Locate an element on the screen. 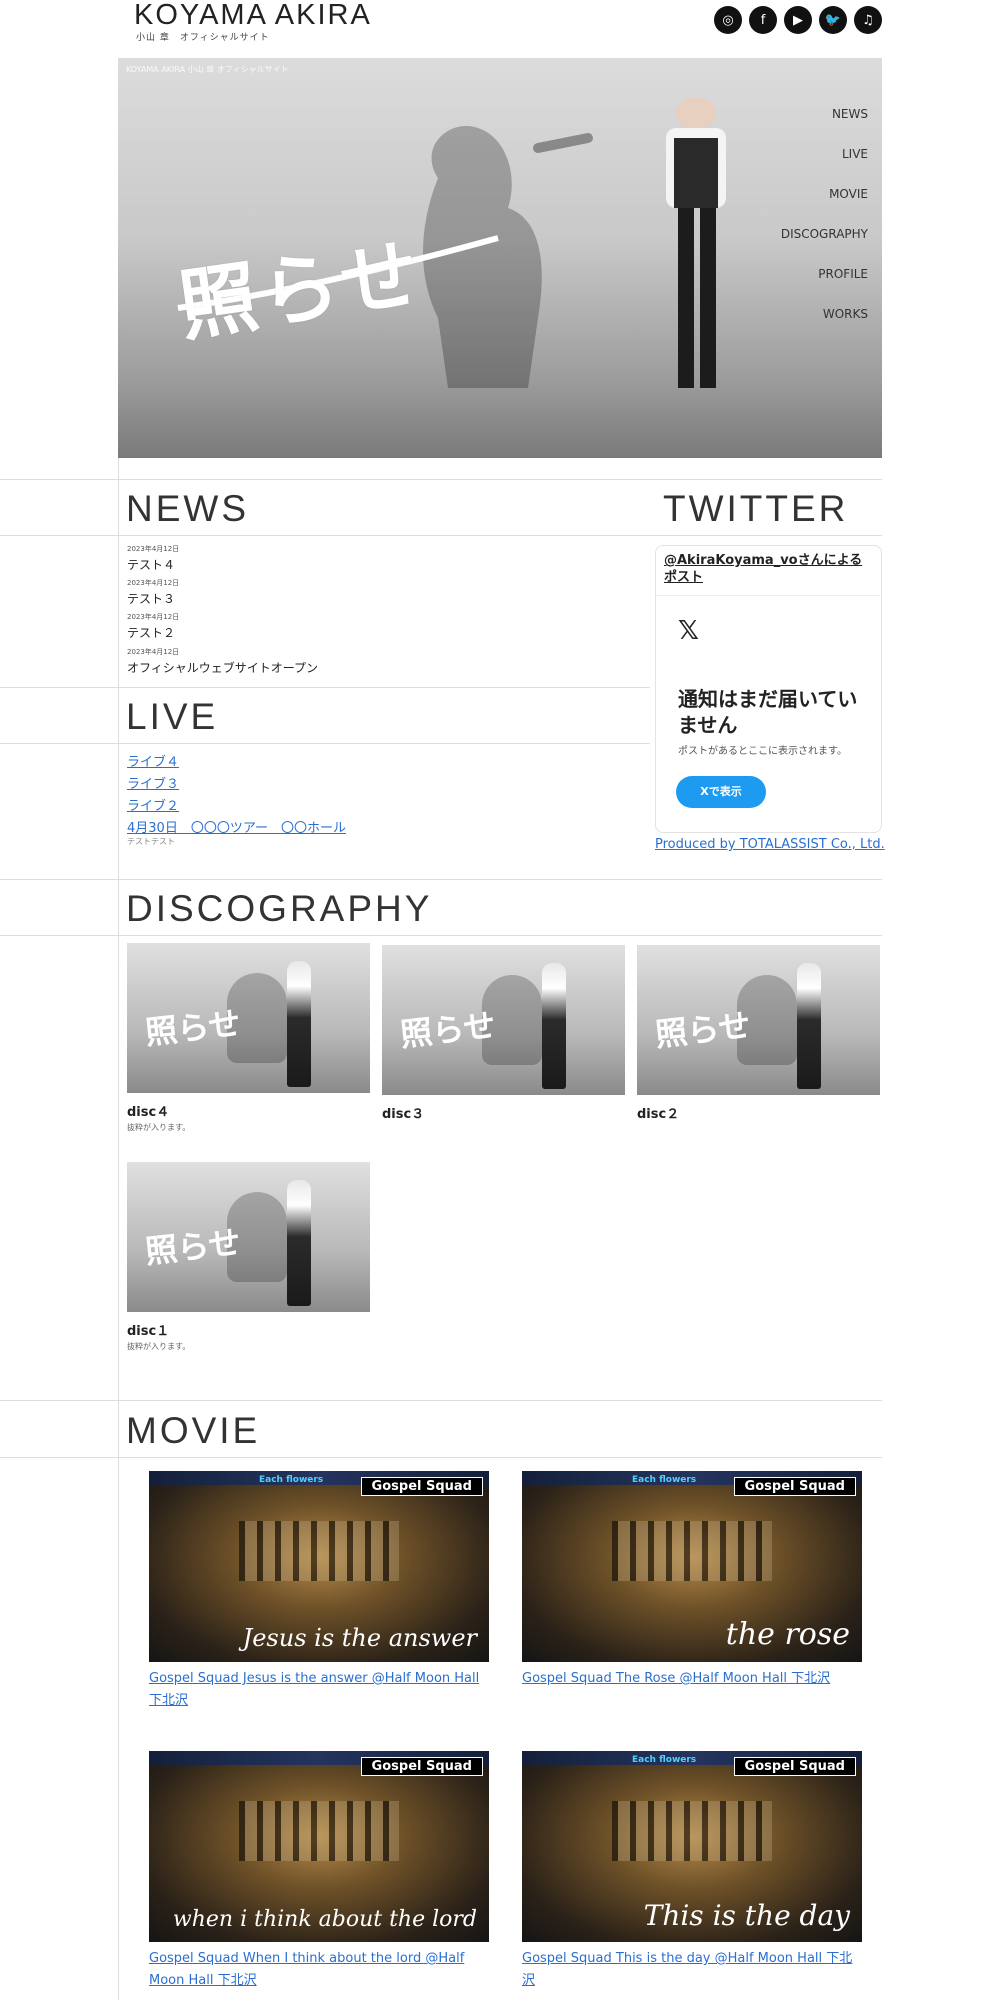 The width and height of the screenshot is (1000, 2000). twitter-empty-message: 通知はまだ届いていません is located at coordinates (768, 712).